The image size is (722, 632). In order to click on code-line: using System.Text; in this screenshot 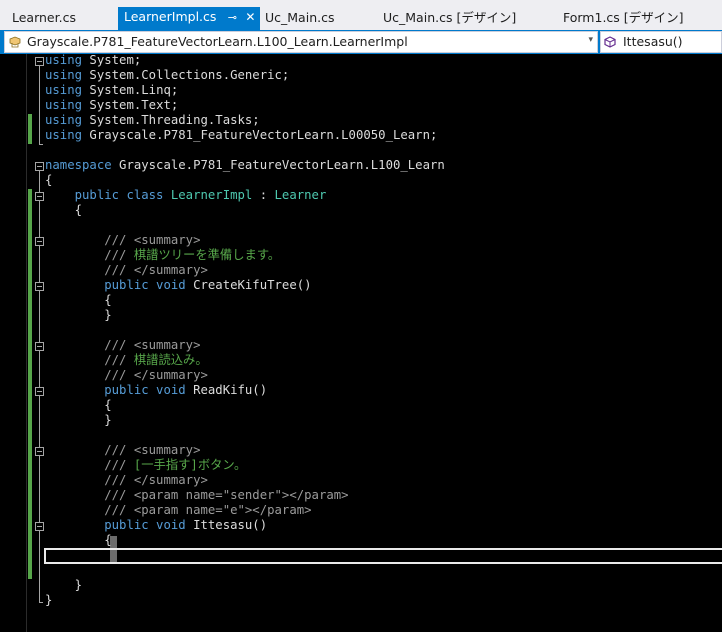, I will do `click(112, 105)`.